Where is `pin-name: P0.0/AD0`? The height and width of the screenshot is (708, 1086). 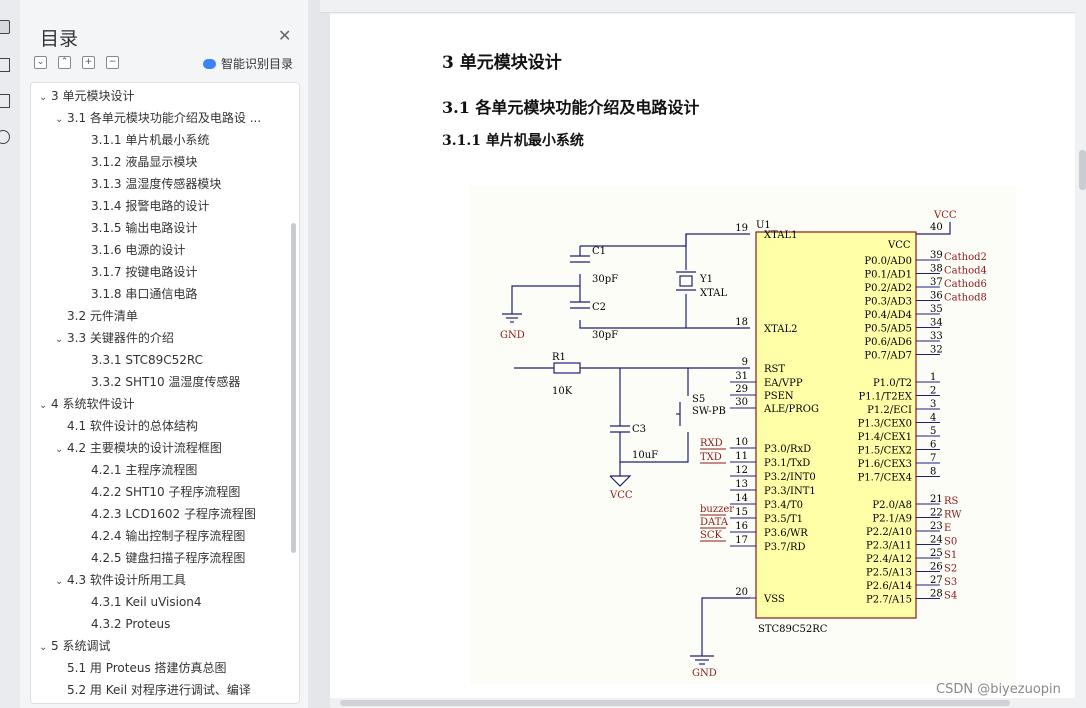
pin-name: P0.0/AD0 is located at coordinates (888, 261).